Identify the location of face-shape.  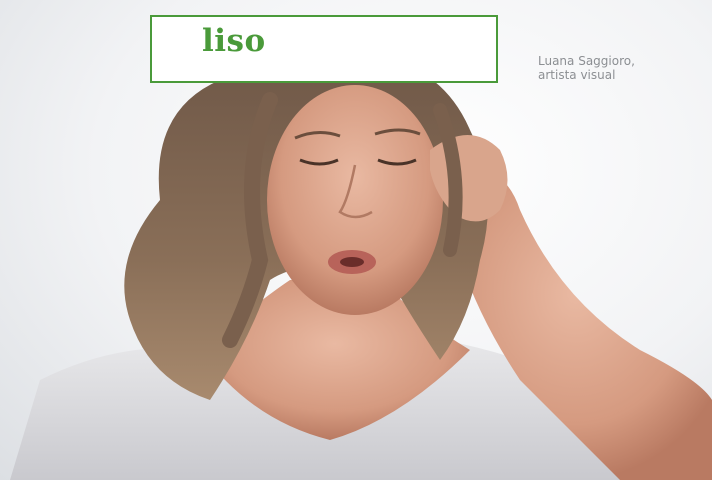
(355, 200).